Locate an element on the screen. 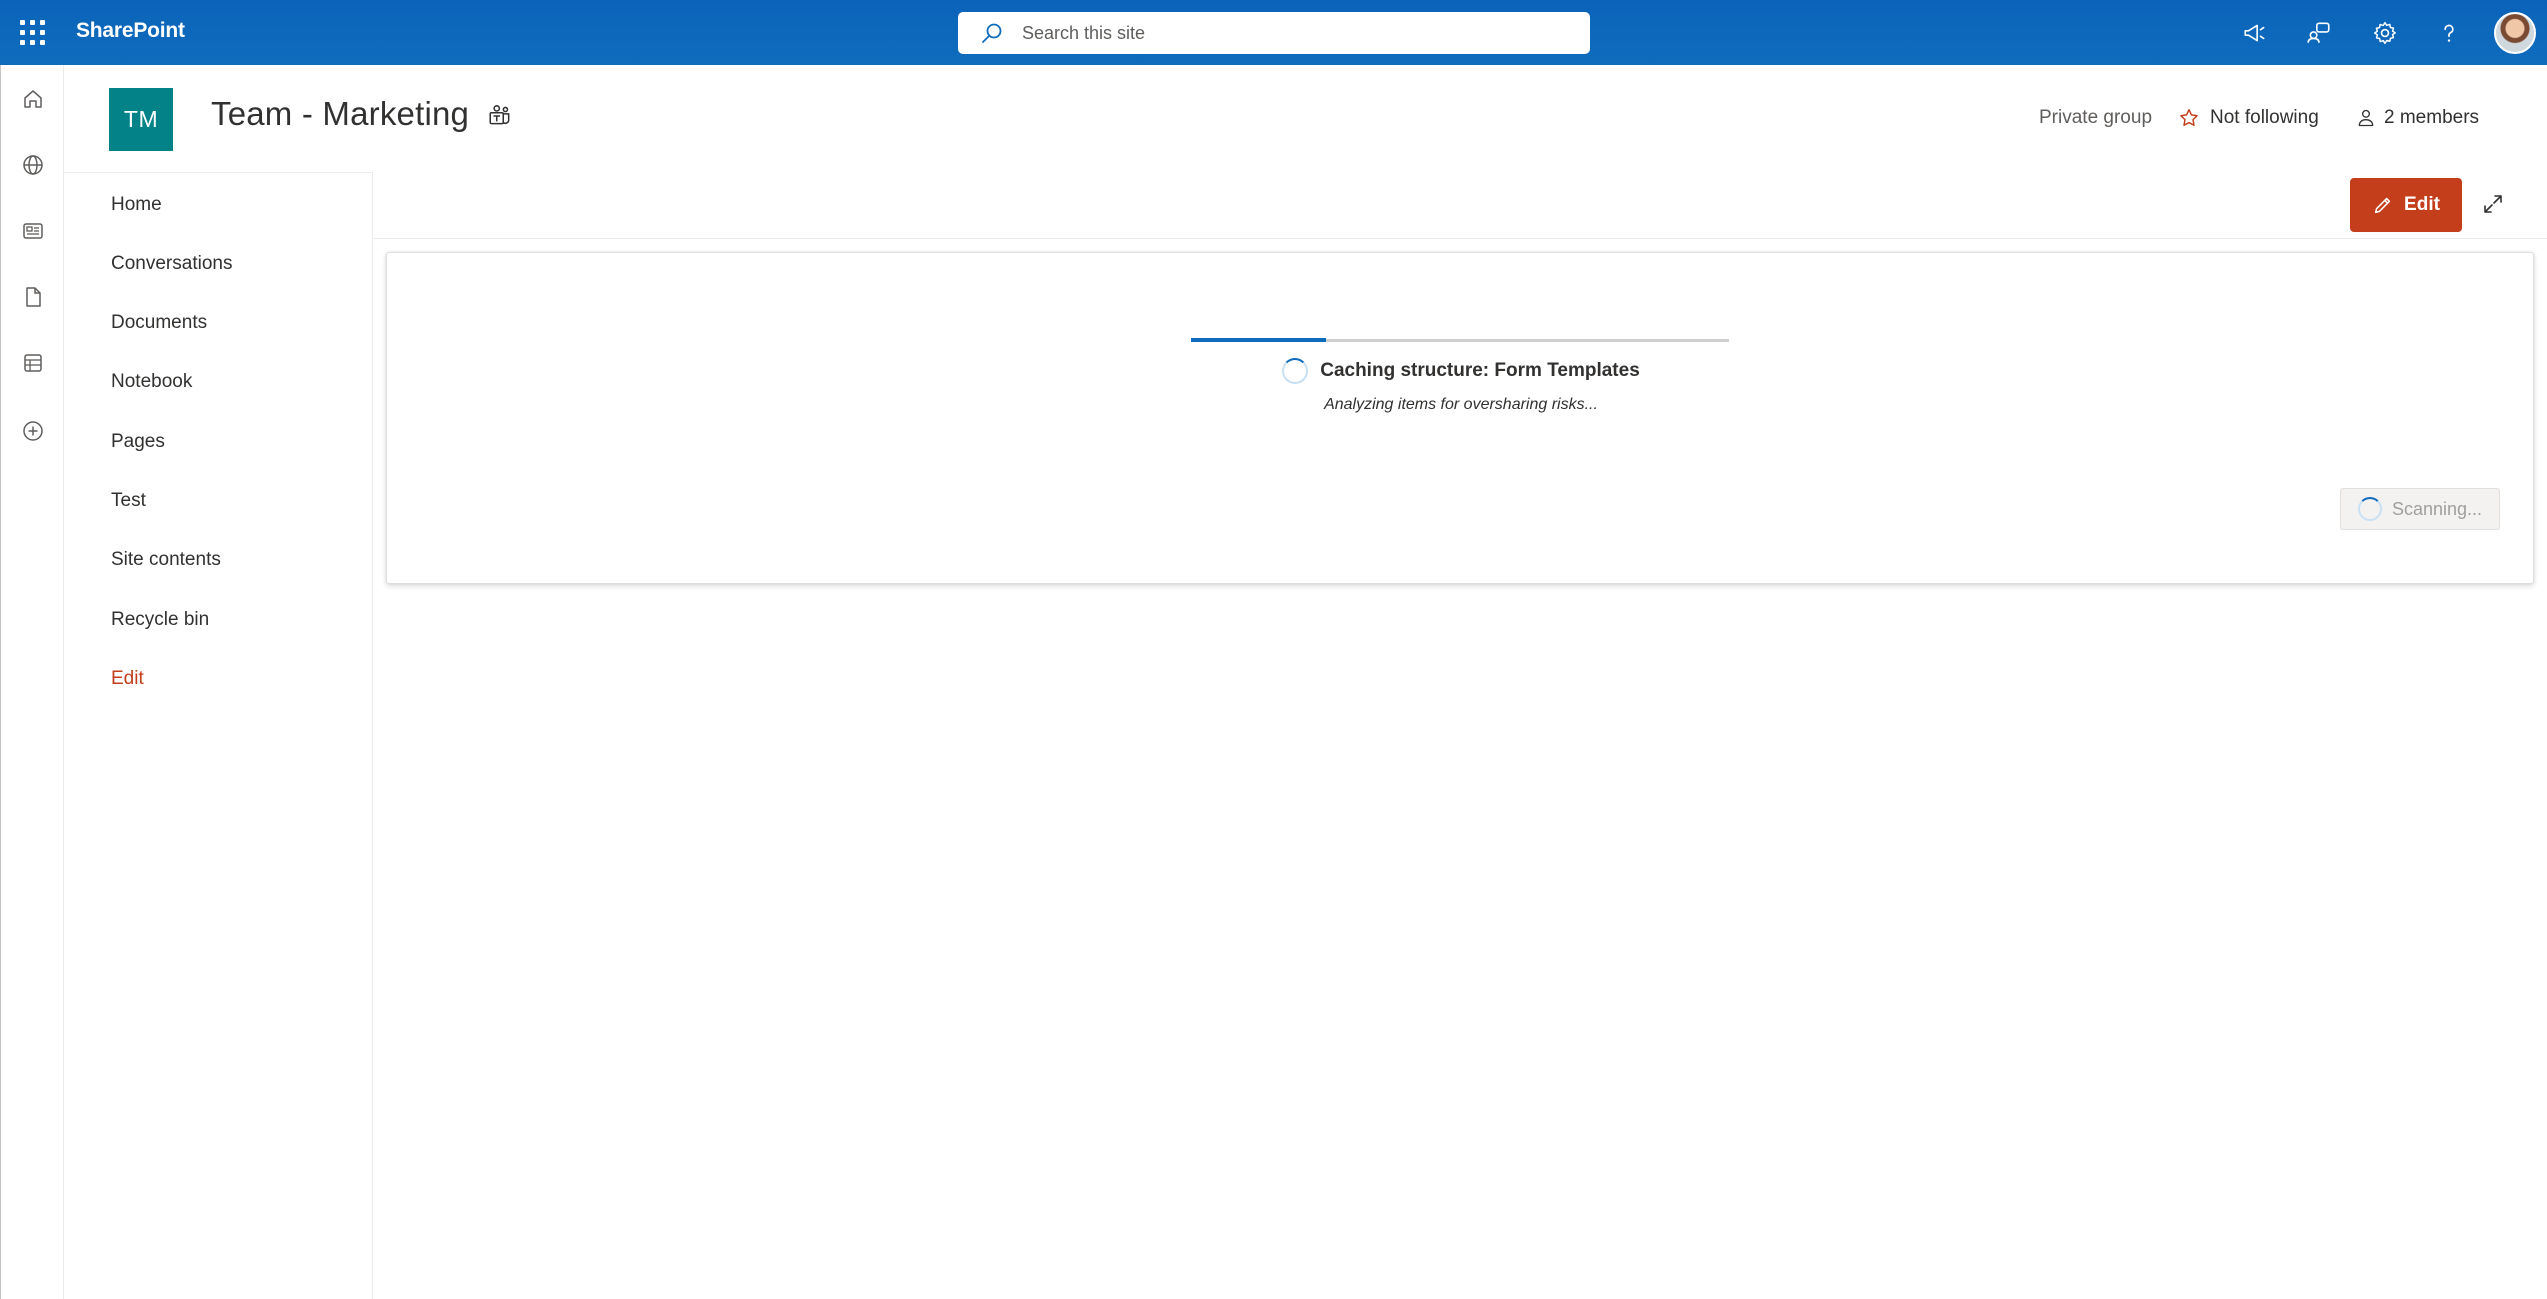  follow-label: Not following is located at coordinates (2264, 117).